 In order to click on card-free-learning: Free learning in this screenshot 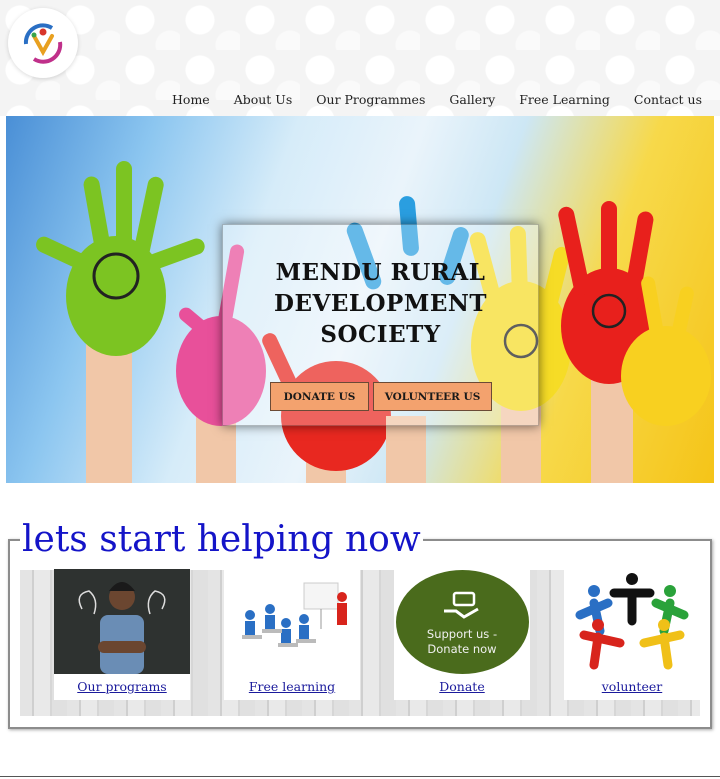, I will do `click(292, 634)`.